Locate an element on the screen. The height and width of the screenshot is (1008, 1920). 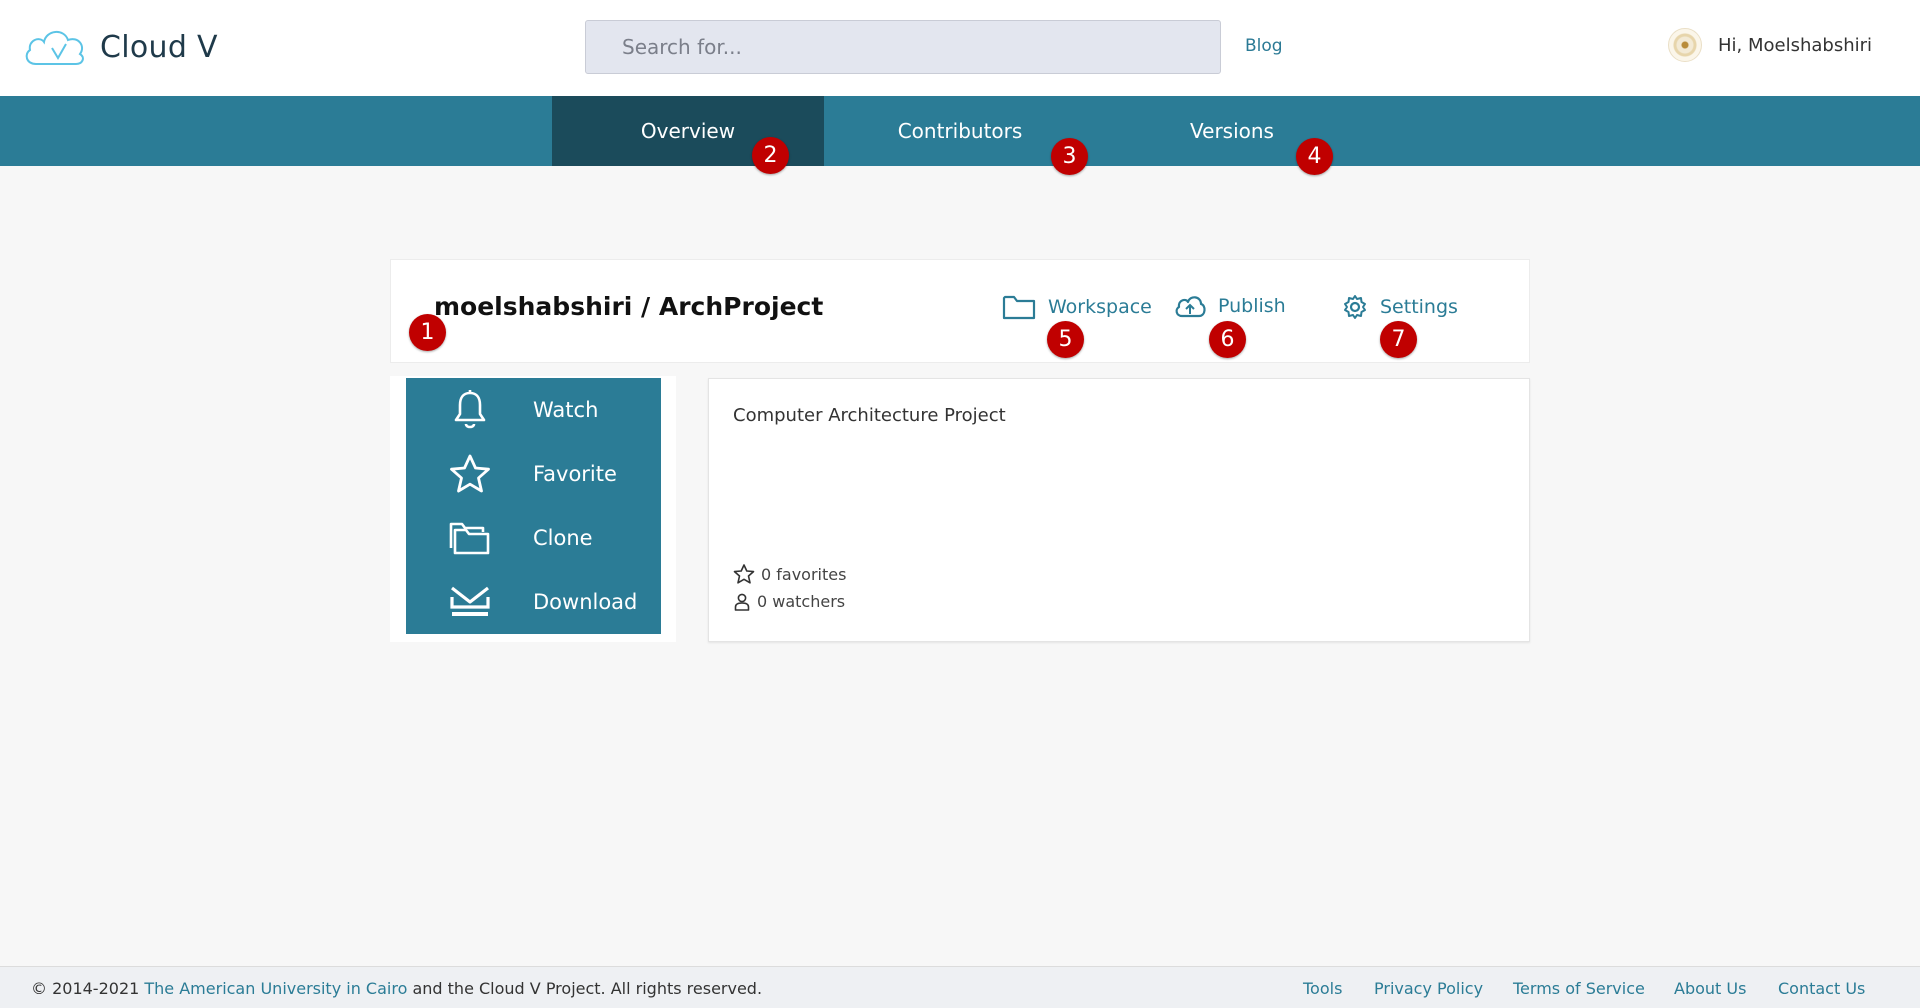
watch-button: Watch is located at coordinates (533, 410).